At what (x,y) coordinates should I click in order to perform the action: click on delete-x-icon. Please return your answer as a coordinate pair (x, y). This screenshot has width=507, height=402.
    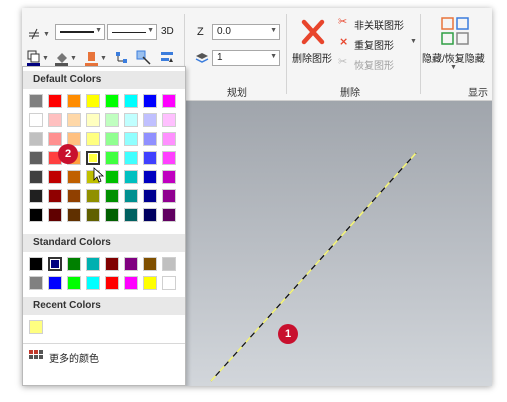
    Looking at the image, I should click on (313, 32).